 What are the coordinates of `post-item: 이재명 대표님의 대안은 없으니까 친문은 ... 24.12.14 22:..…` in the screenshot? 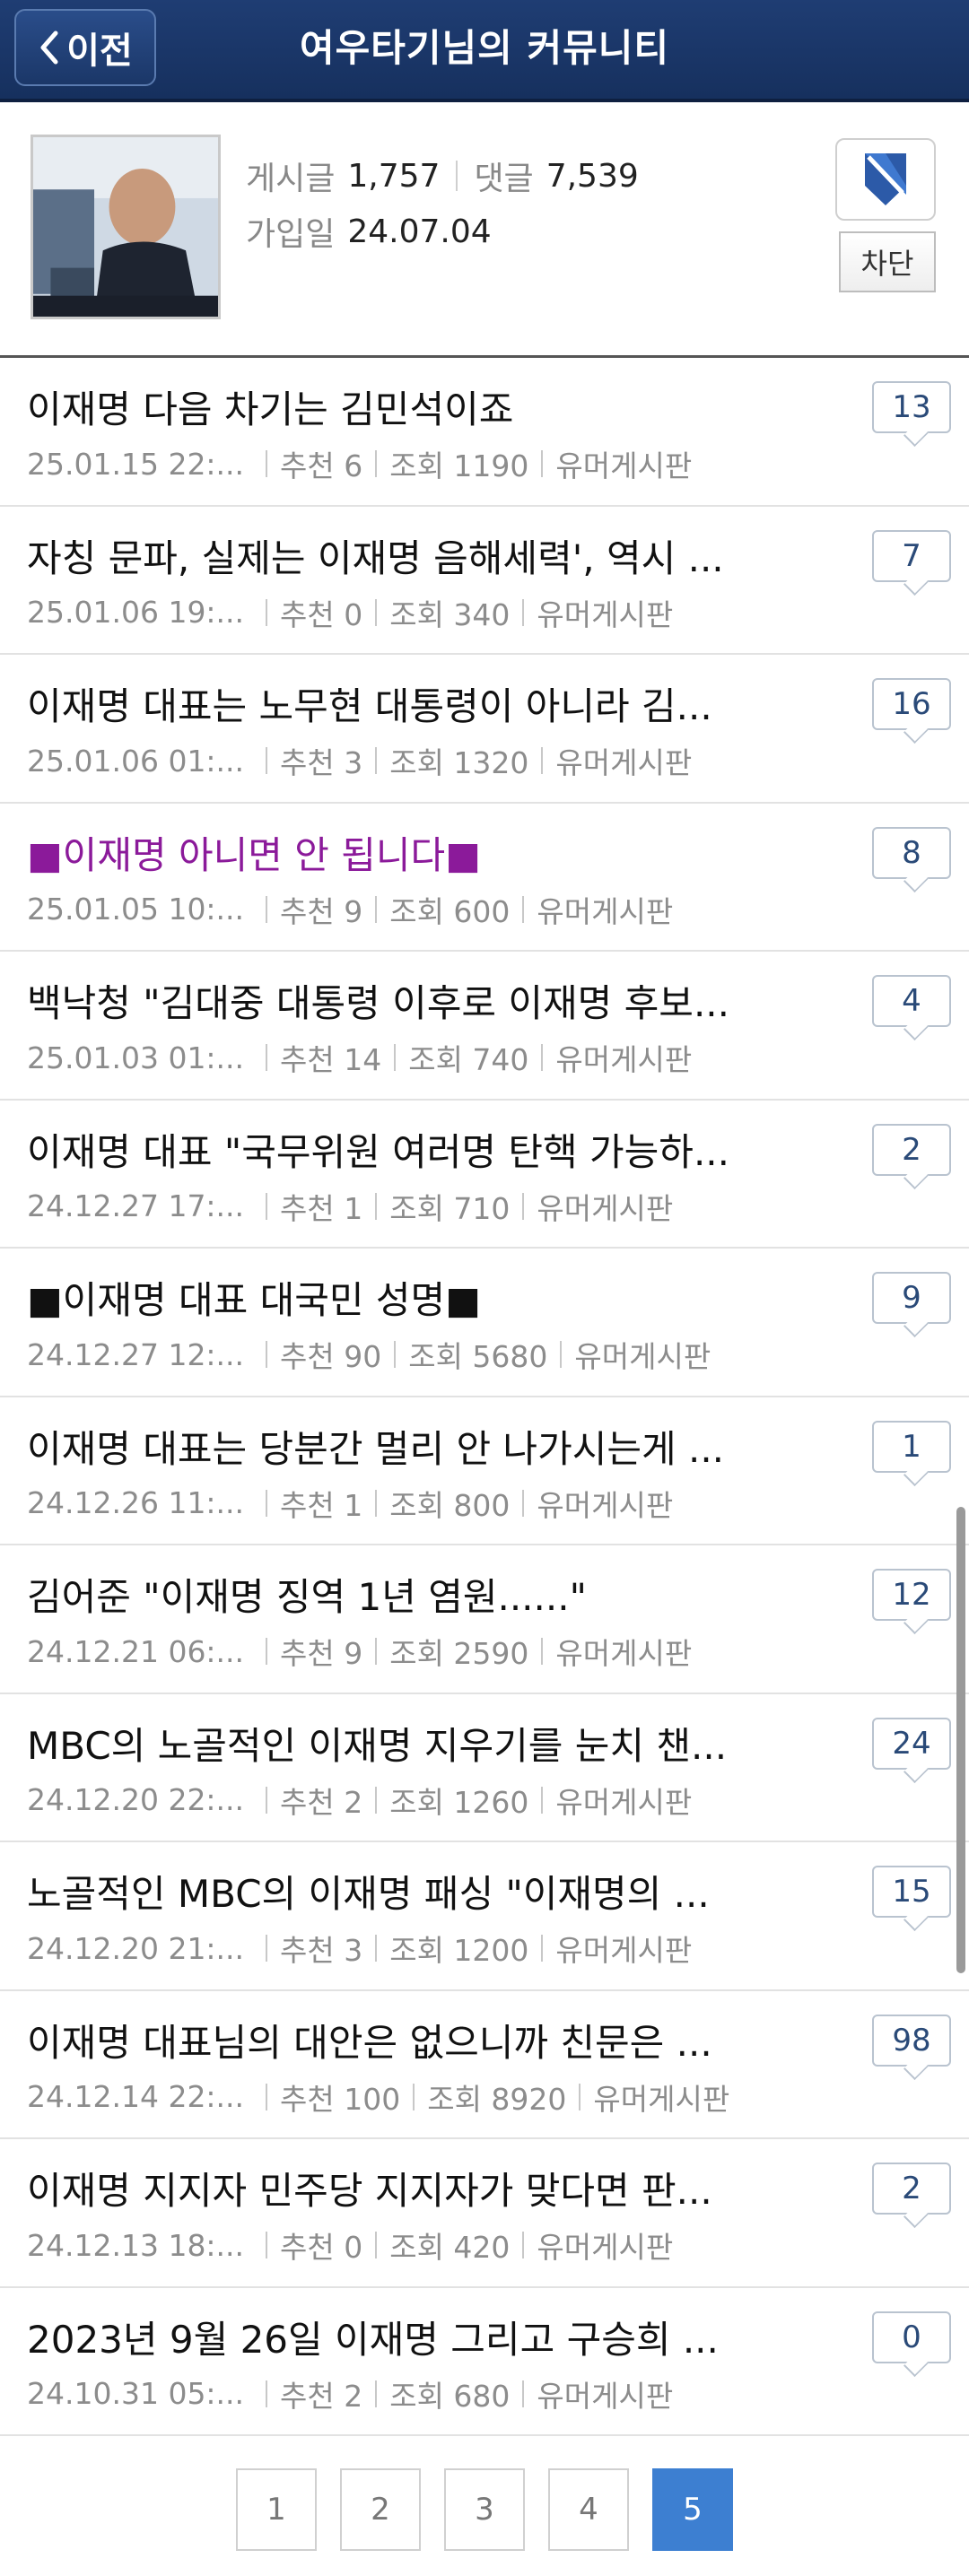 It's located at (484, 2065).